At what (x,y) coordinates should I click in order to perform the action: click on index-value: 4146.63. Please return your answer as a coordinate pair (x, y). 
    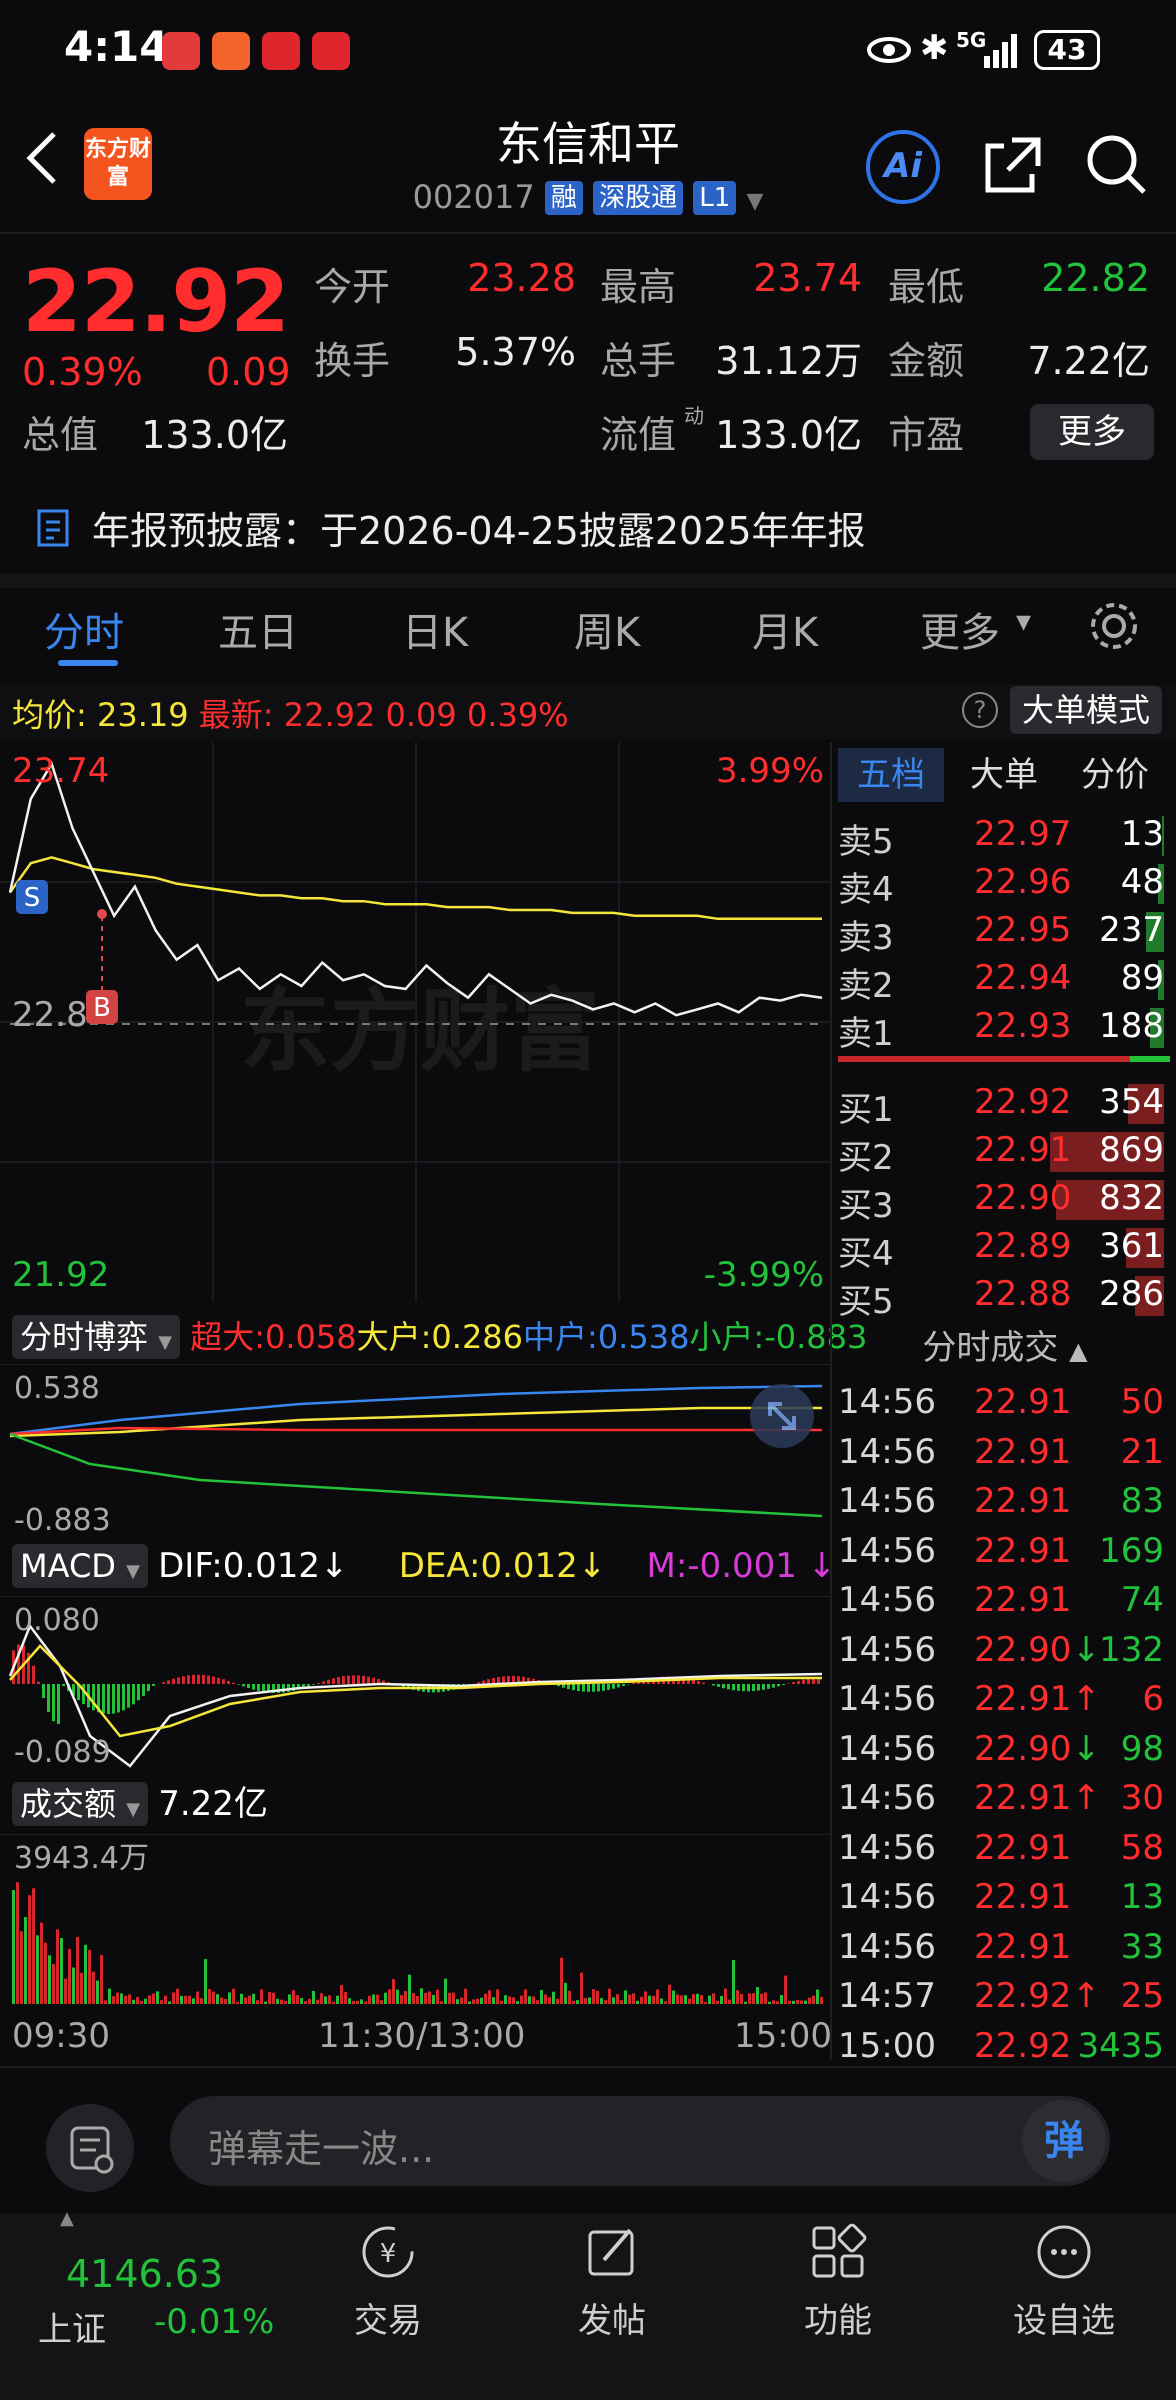
    Looking at the image, I should click on (144, 2274).